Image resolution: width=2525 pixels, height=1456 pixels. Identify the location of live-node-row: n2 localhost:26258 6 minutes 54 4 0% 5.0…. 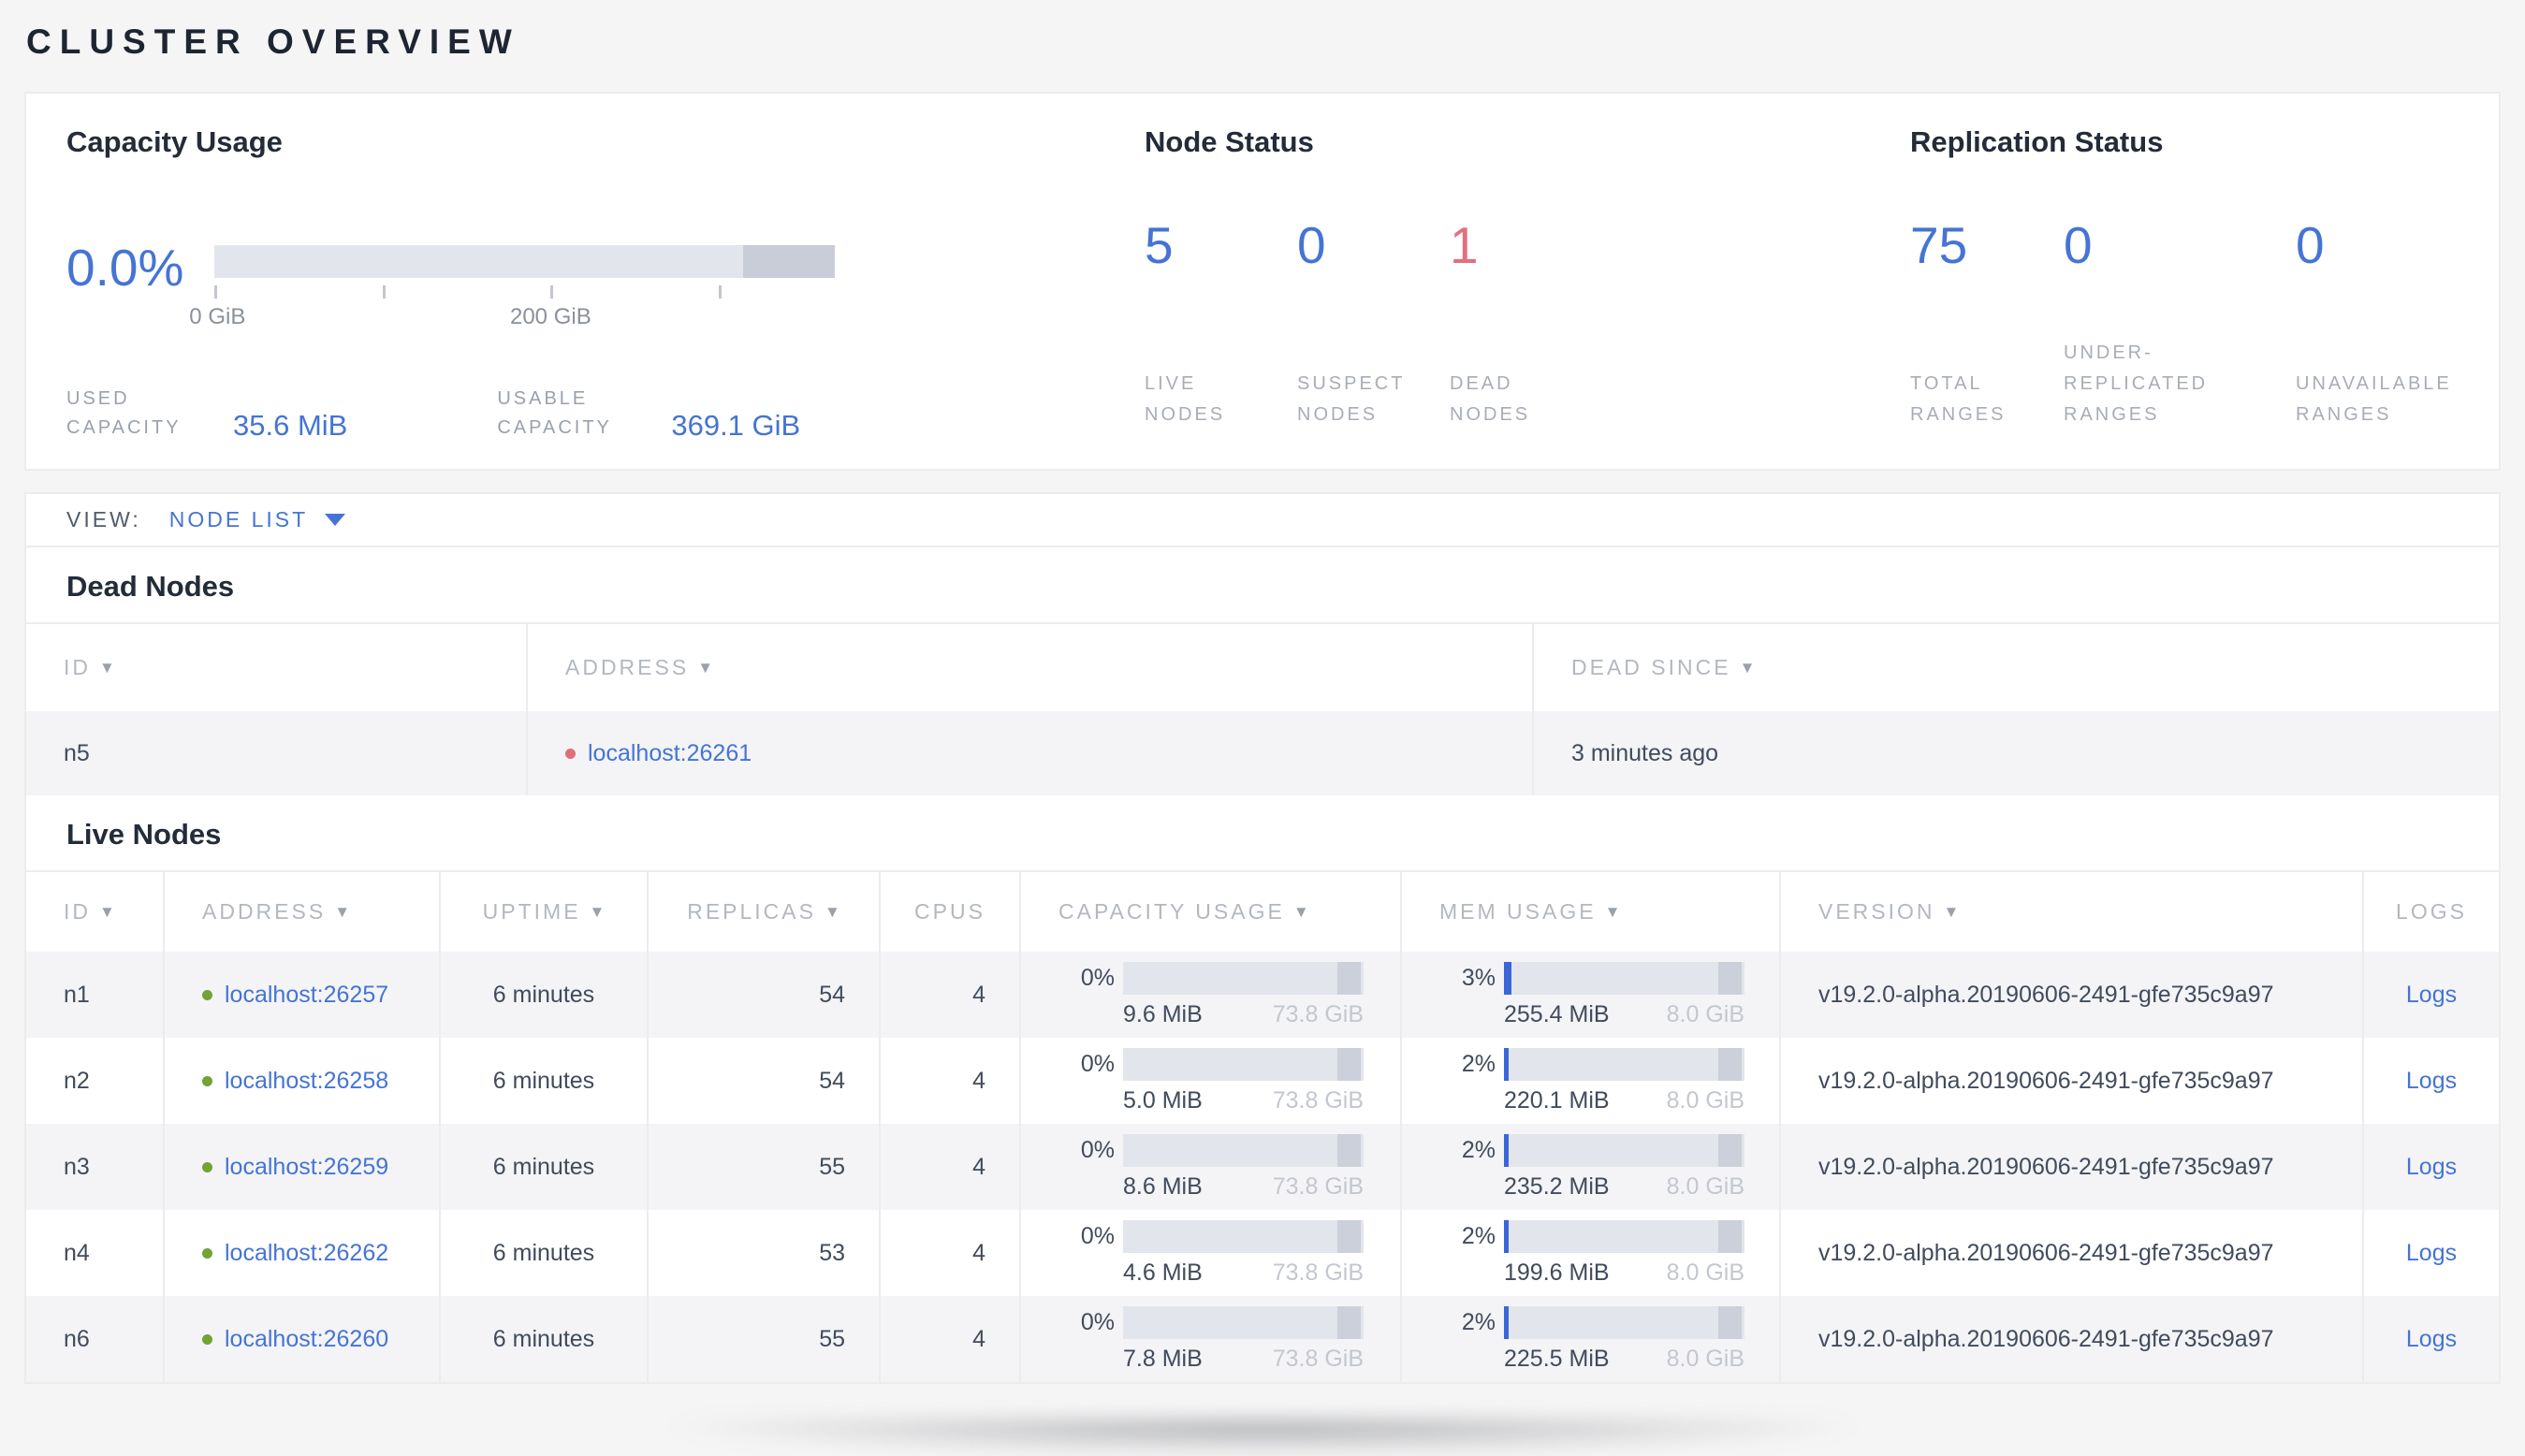
(1262, 1081).